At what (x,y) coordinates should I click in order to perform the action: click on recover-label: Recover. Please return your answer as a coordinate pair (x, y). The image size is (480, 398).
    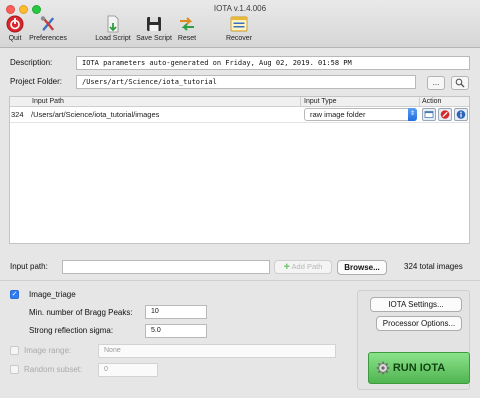
    Looking at the image, I should click on (239, 38).